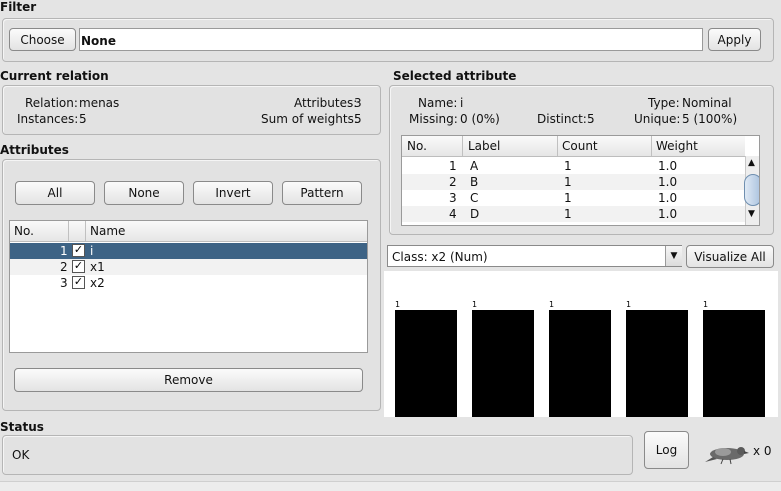 The height and width of the screenshot is (491, 781). Describe the element at coordinates (440, 257) in the screenshot. I see `class-select-value: Class: x2 (Num)` at that location.